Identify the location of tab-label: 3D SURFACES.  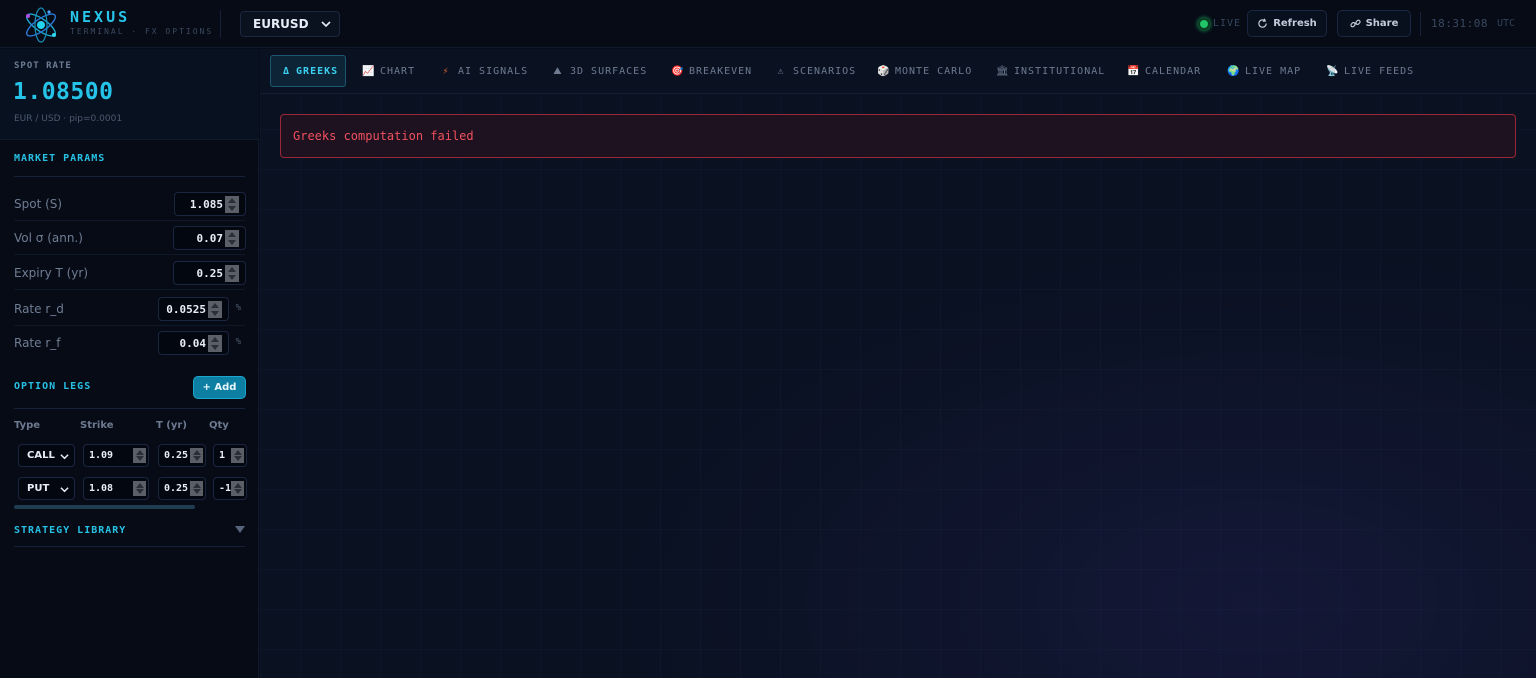
(609, 71).